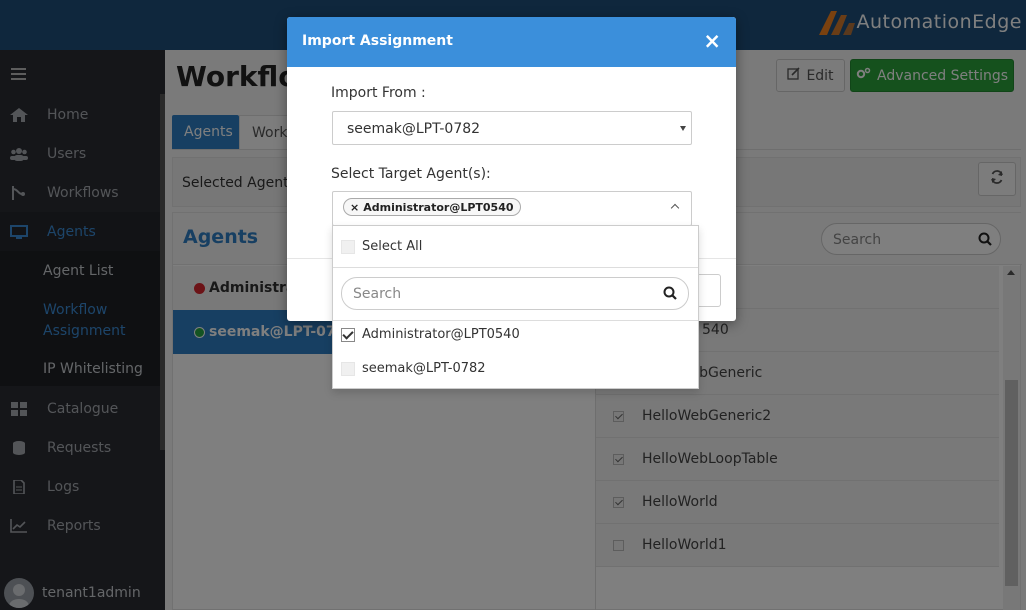  What do you see at coordinates (515, 368) in the screenshot?
I see `agent-option-seemak: seemak@LPT-0782` at bounding box center [515, 368].